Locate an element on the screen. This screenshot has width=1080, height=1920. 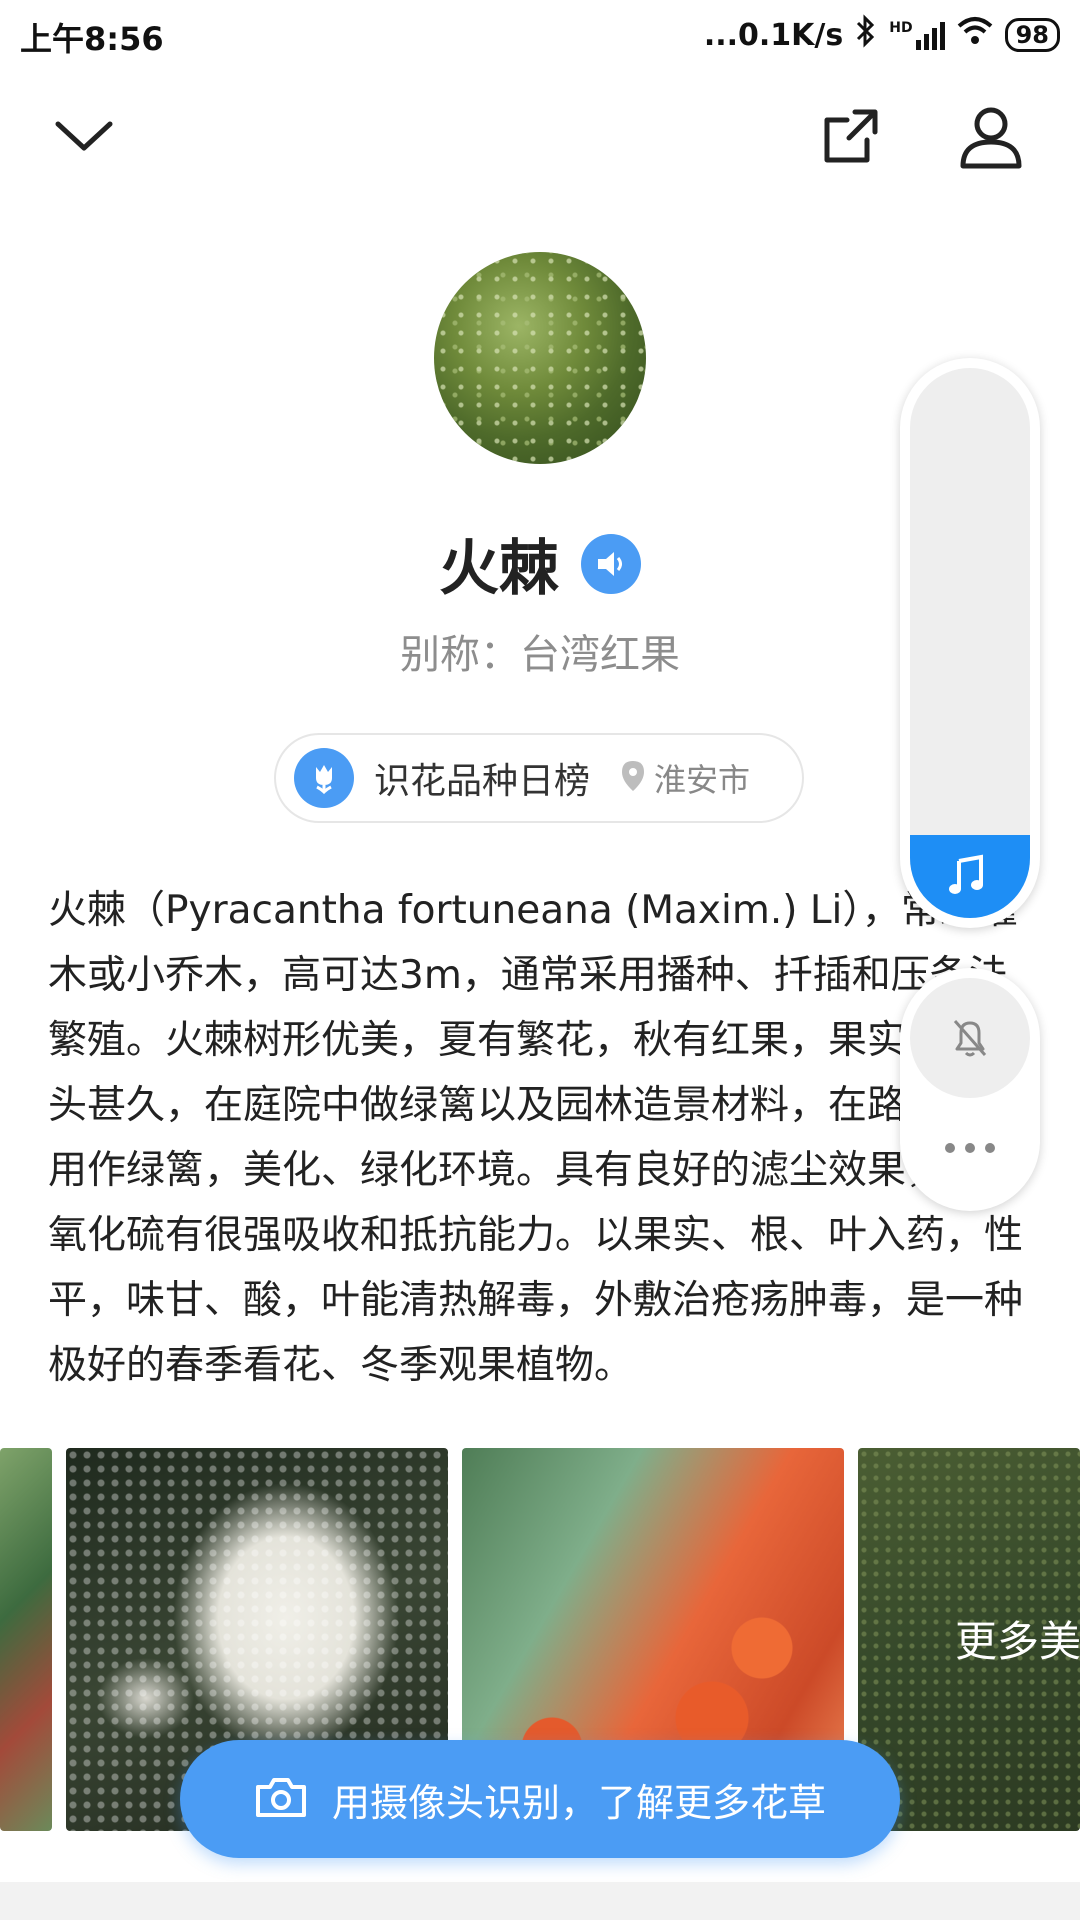
network-type-label: HD is located at coordinates (901, 28).